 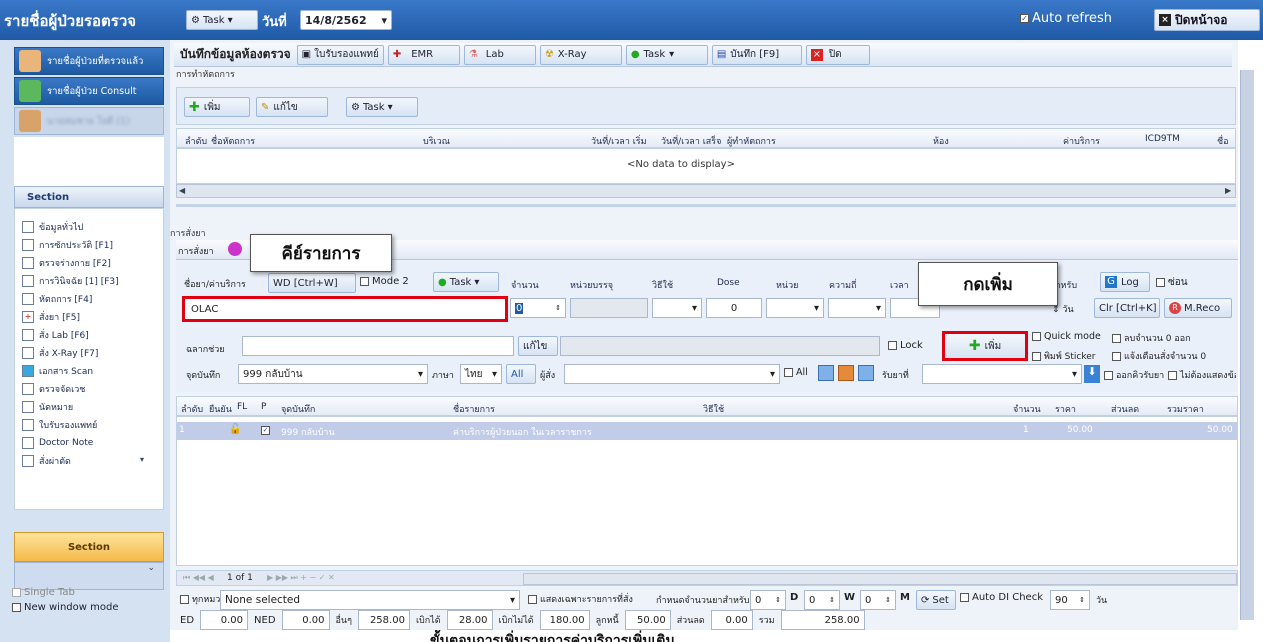 What do you see at coordinates (1092, 374) in the screenshot?
I see `arrow-down-icon: ⬇` at bounding box center [1092, 374].